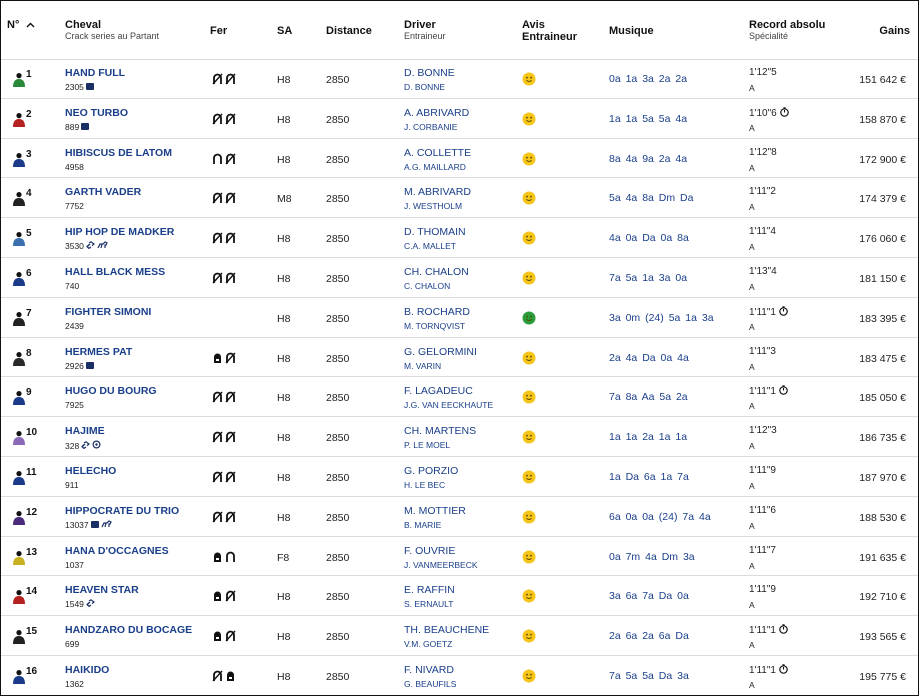  Describe the element at coordinates (429, 551) in the screenshot. I see `driver-link: F. OUVRIE` at that location.